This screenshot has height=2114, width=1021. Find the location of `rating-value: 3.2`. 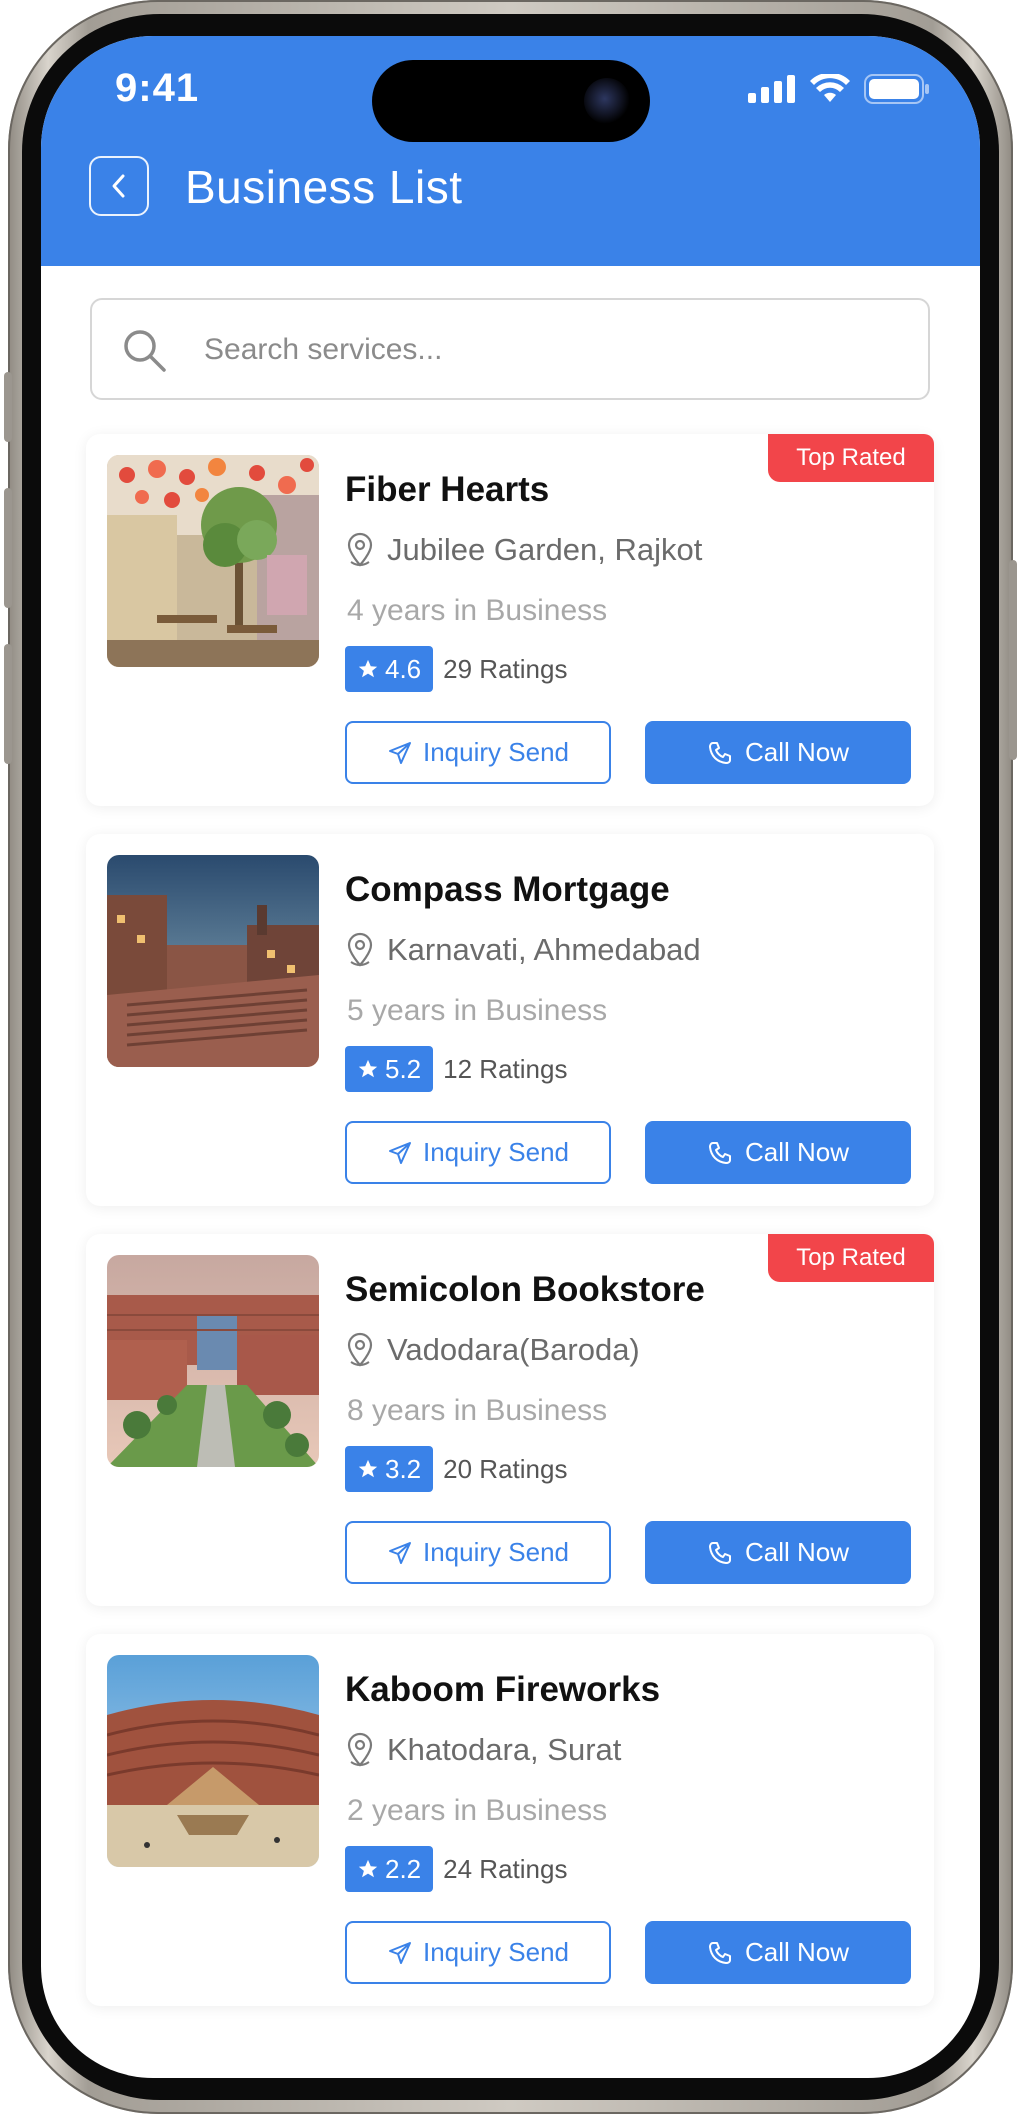

rating-value: 3.2 is located at coordinates (403, 1468).